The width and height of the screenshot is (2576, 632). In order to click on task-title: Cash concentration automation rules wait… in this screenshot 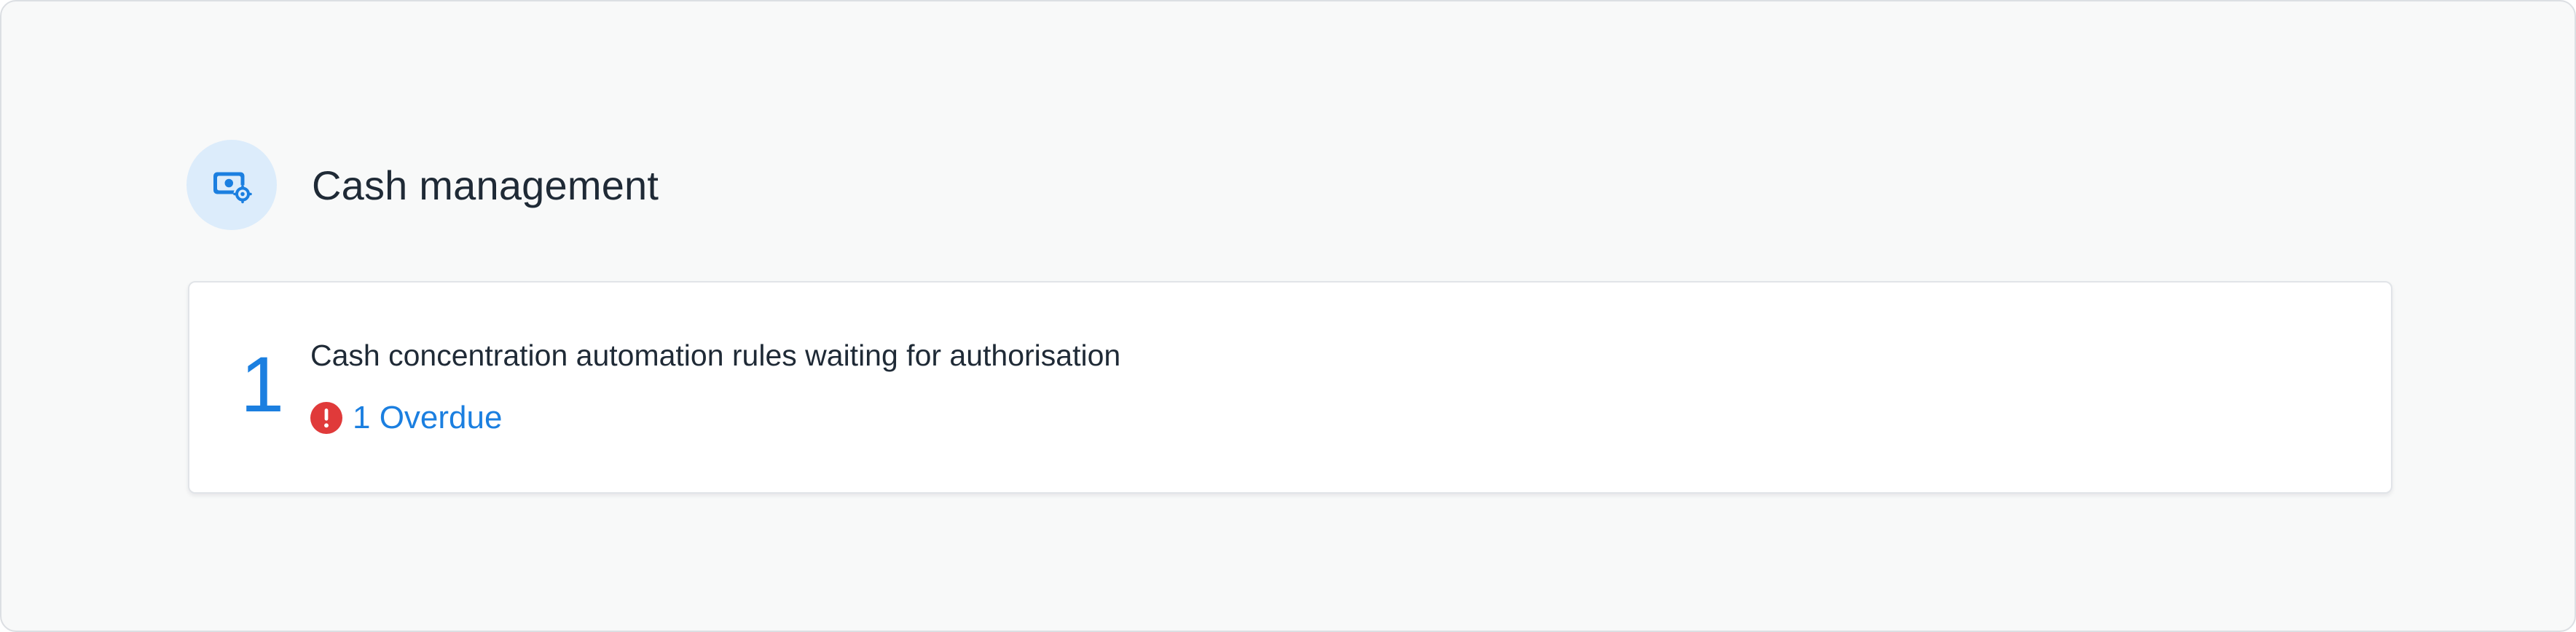, I will do `click(715, 355)`.